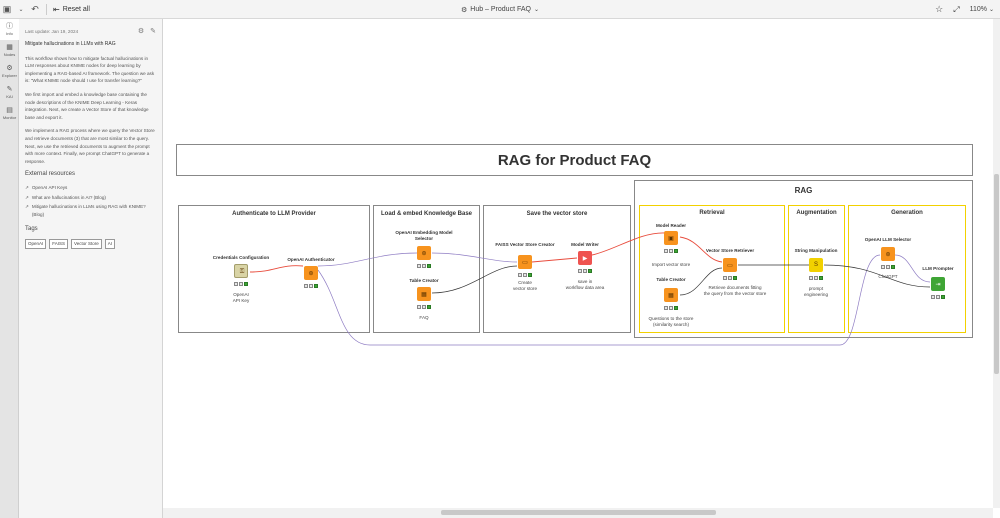 This screenshot has height=518, width=1000. What do you see at coordinates (939, 9) in the screenshot?
I see `star-icon: ☆` at bounding box center [939, 9].